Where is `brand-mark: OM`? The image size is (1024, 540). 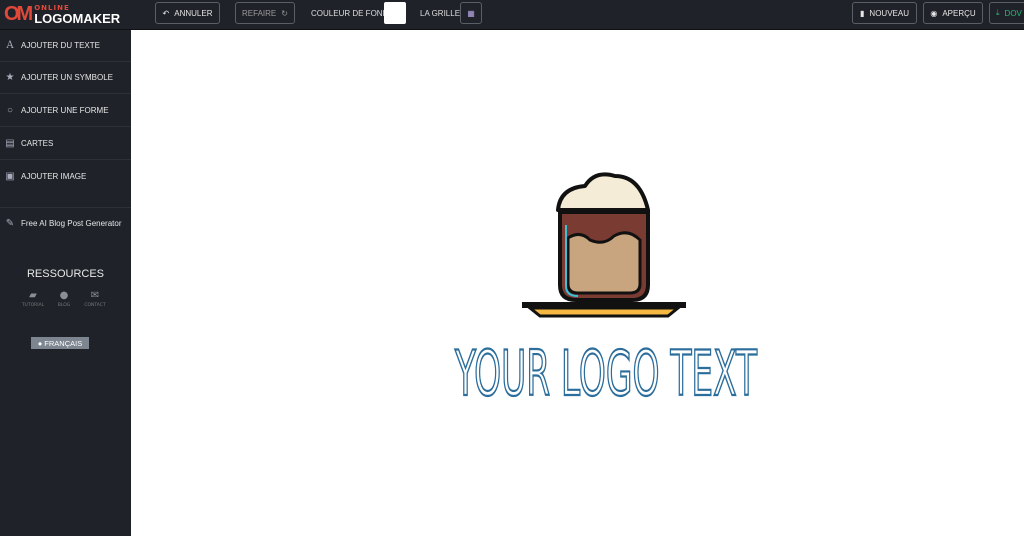 brand-mark: OM is located at coordinates (18, 14).